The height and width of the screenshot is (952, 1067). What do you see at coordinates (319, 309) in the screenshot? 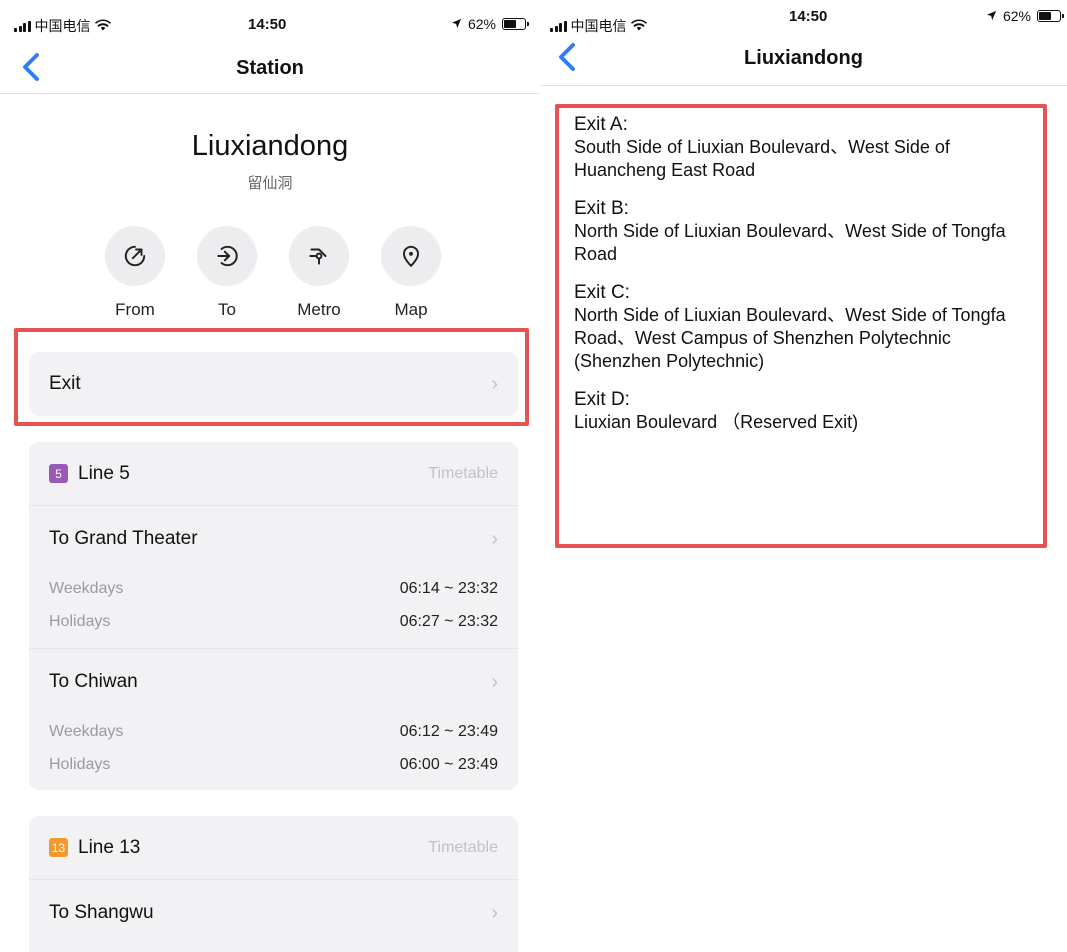
I see `metro-label: Metro` at bounding box center [319, 309].